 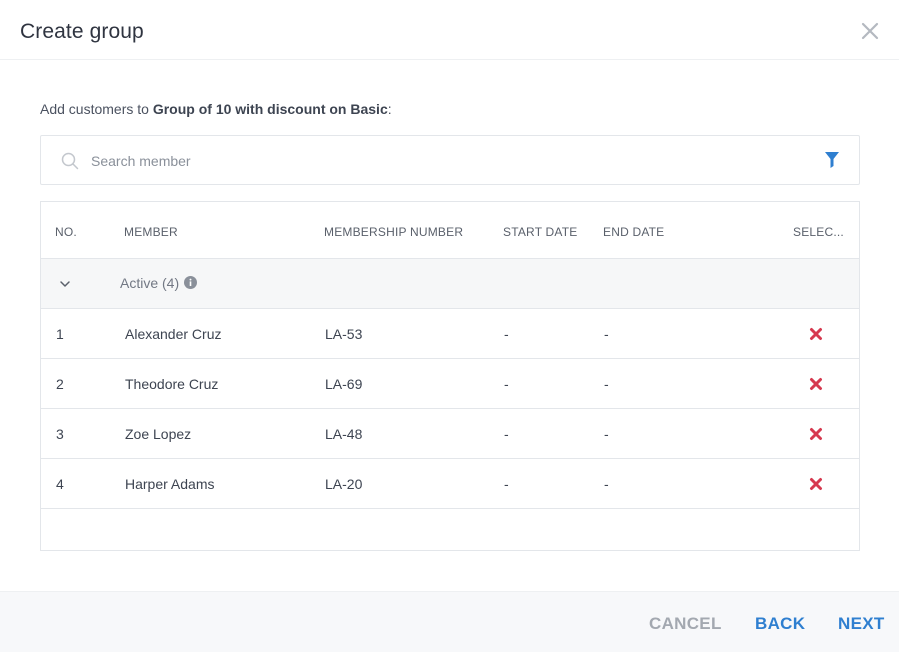 What do you see at coordinates (60, 384) in the screenshot?
I see `row-number: 2` at bounding box center [60, 384].